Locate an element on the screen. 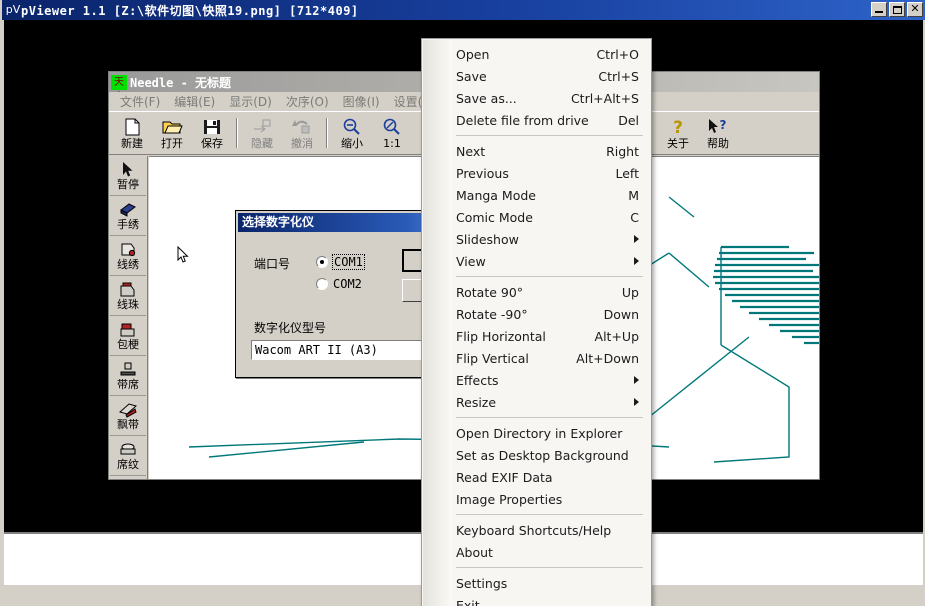 This screenshot has width=925, height=606. undo-icon is located at coordinates (301, 126).